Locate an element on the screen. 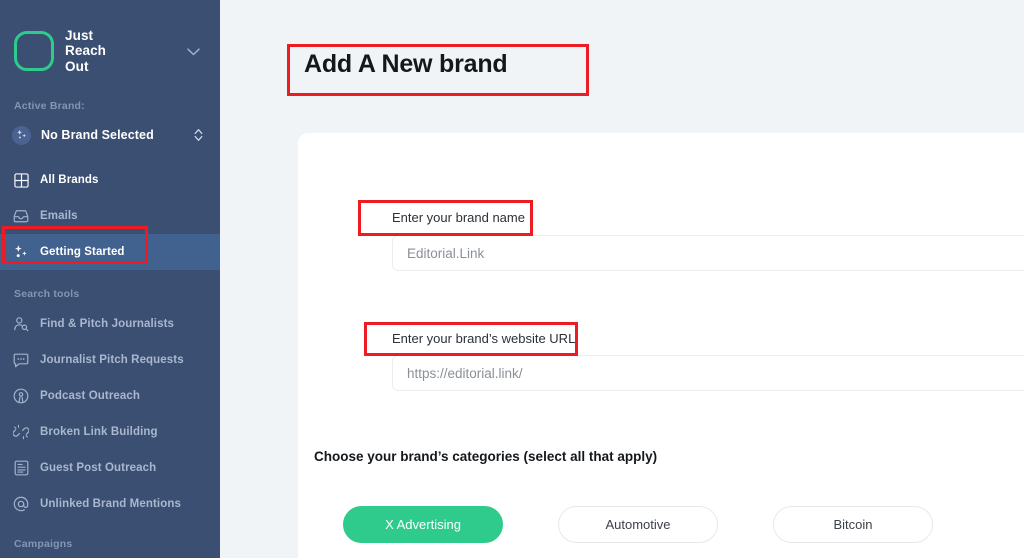 This screenshot has height=558, width=1024. broken-link-icon is located at coordinates (21, 432).